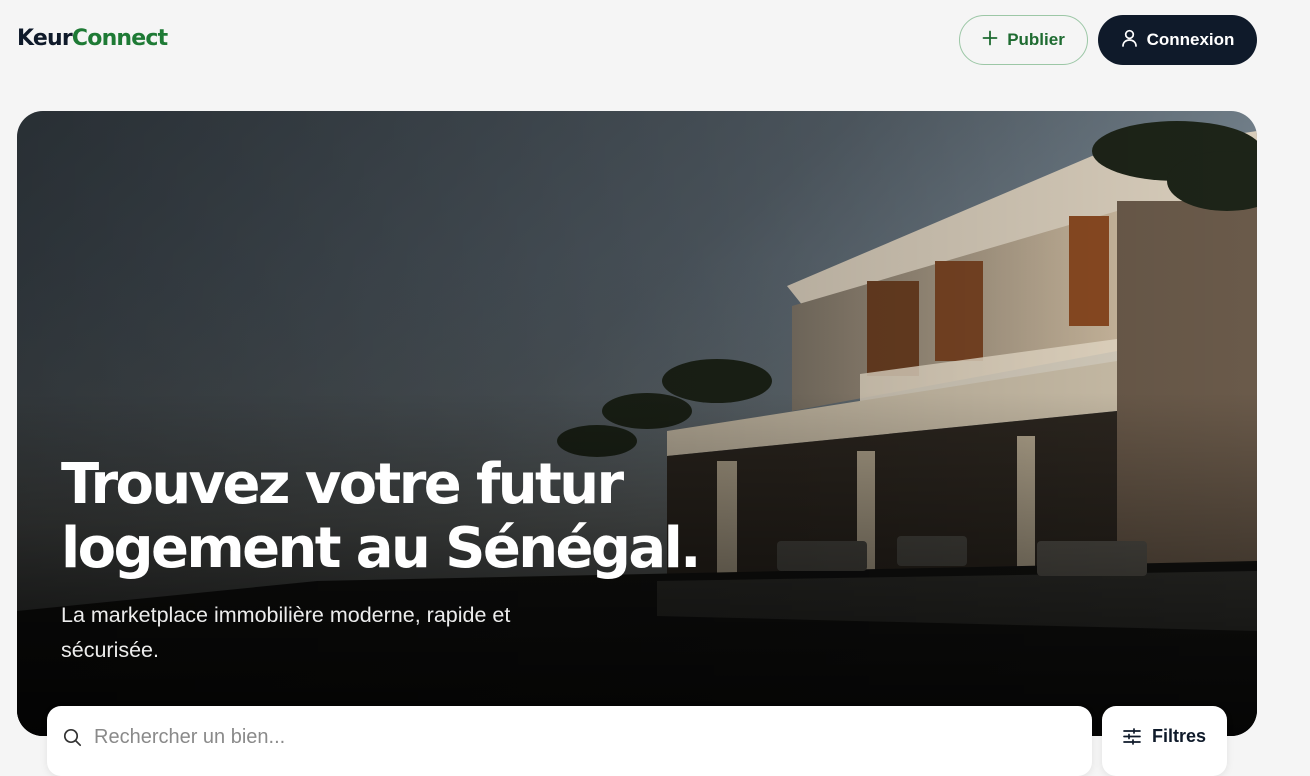 Image resolution: width=1310 pixels, height=776 pixels. What do you see at coordinates (45, 38) in the screenshot?
I see `logo-text-part1: Keur` at bounding box center [45, 38].